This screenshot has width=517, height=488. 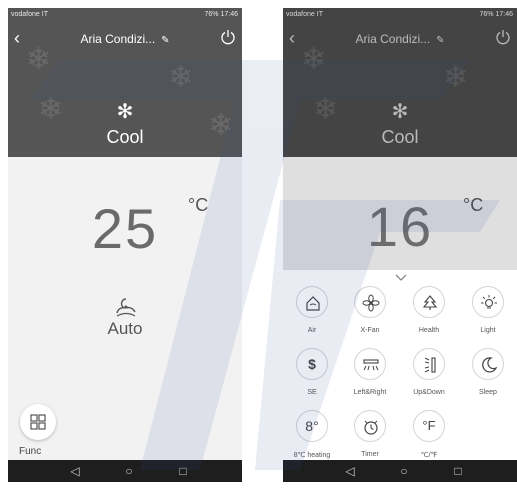 I want to click on heating-8c-button: 8°, so click(x=312, y=426).